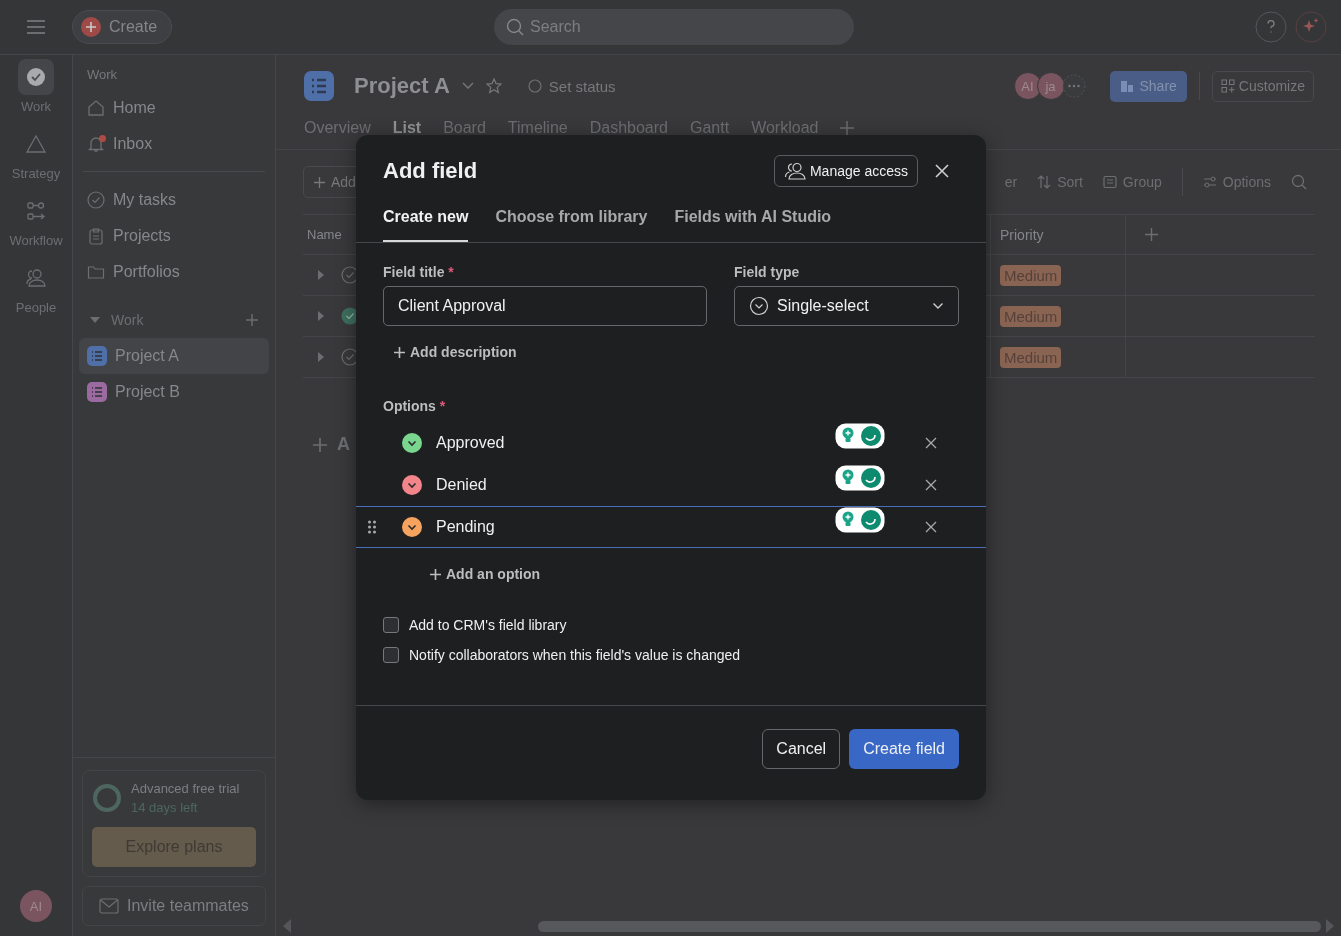  What do you see at coordinates (485, 574) in the screenshot?
I see `add-option-button: Add an option` at bounding box center [485, 574].